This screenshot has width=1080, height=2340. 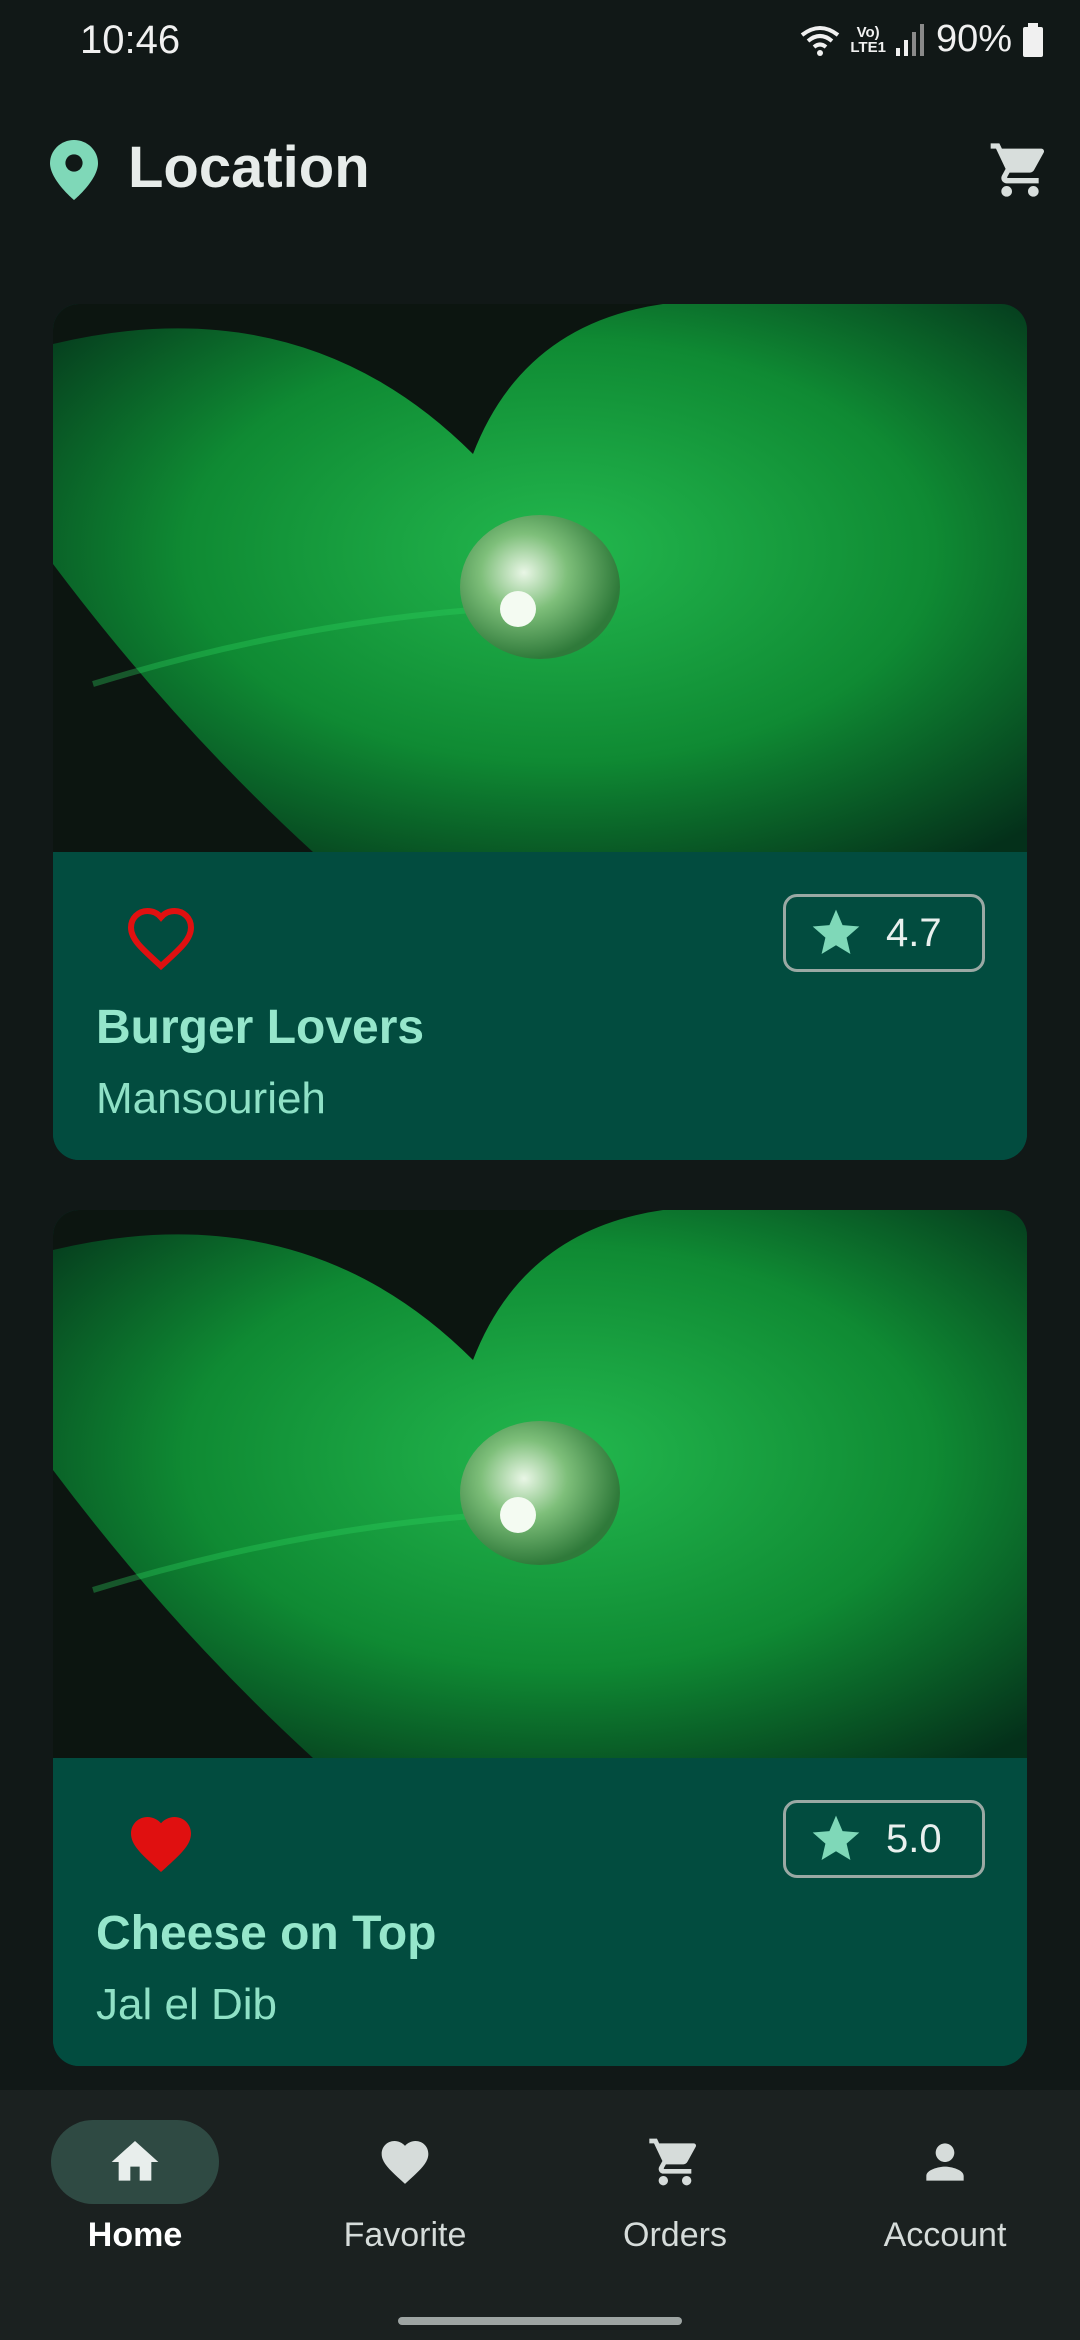 What do you see at coordinates (161, 1844) in the screenshot?
I see `favorite-filled-icon` at bounding box center [161, 1844].